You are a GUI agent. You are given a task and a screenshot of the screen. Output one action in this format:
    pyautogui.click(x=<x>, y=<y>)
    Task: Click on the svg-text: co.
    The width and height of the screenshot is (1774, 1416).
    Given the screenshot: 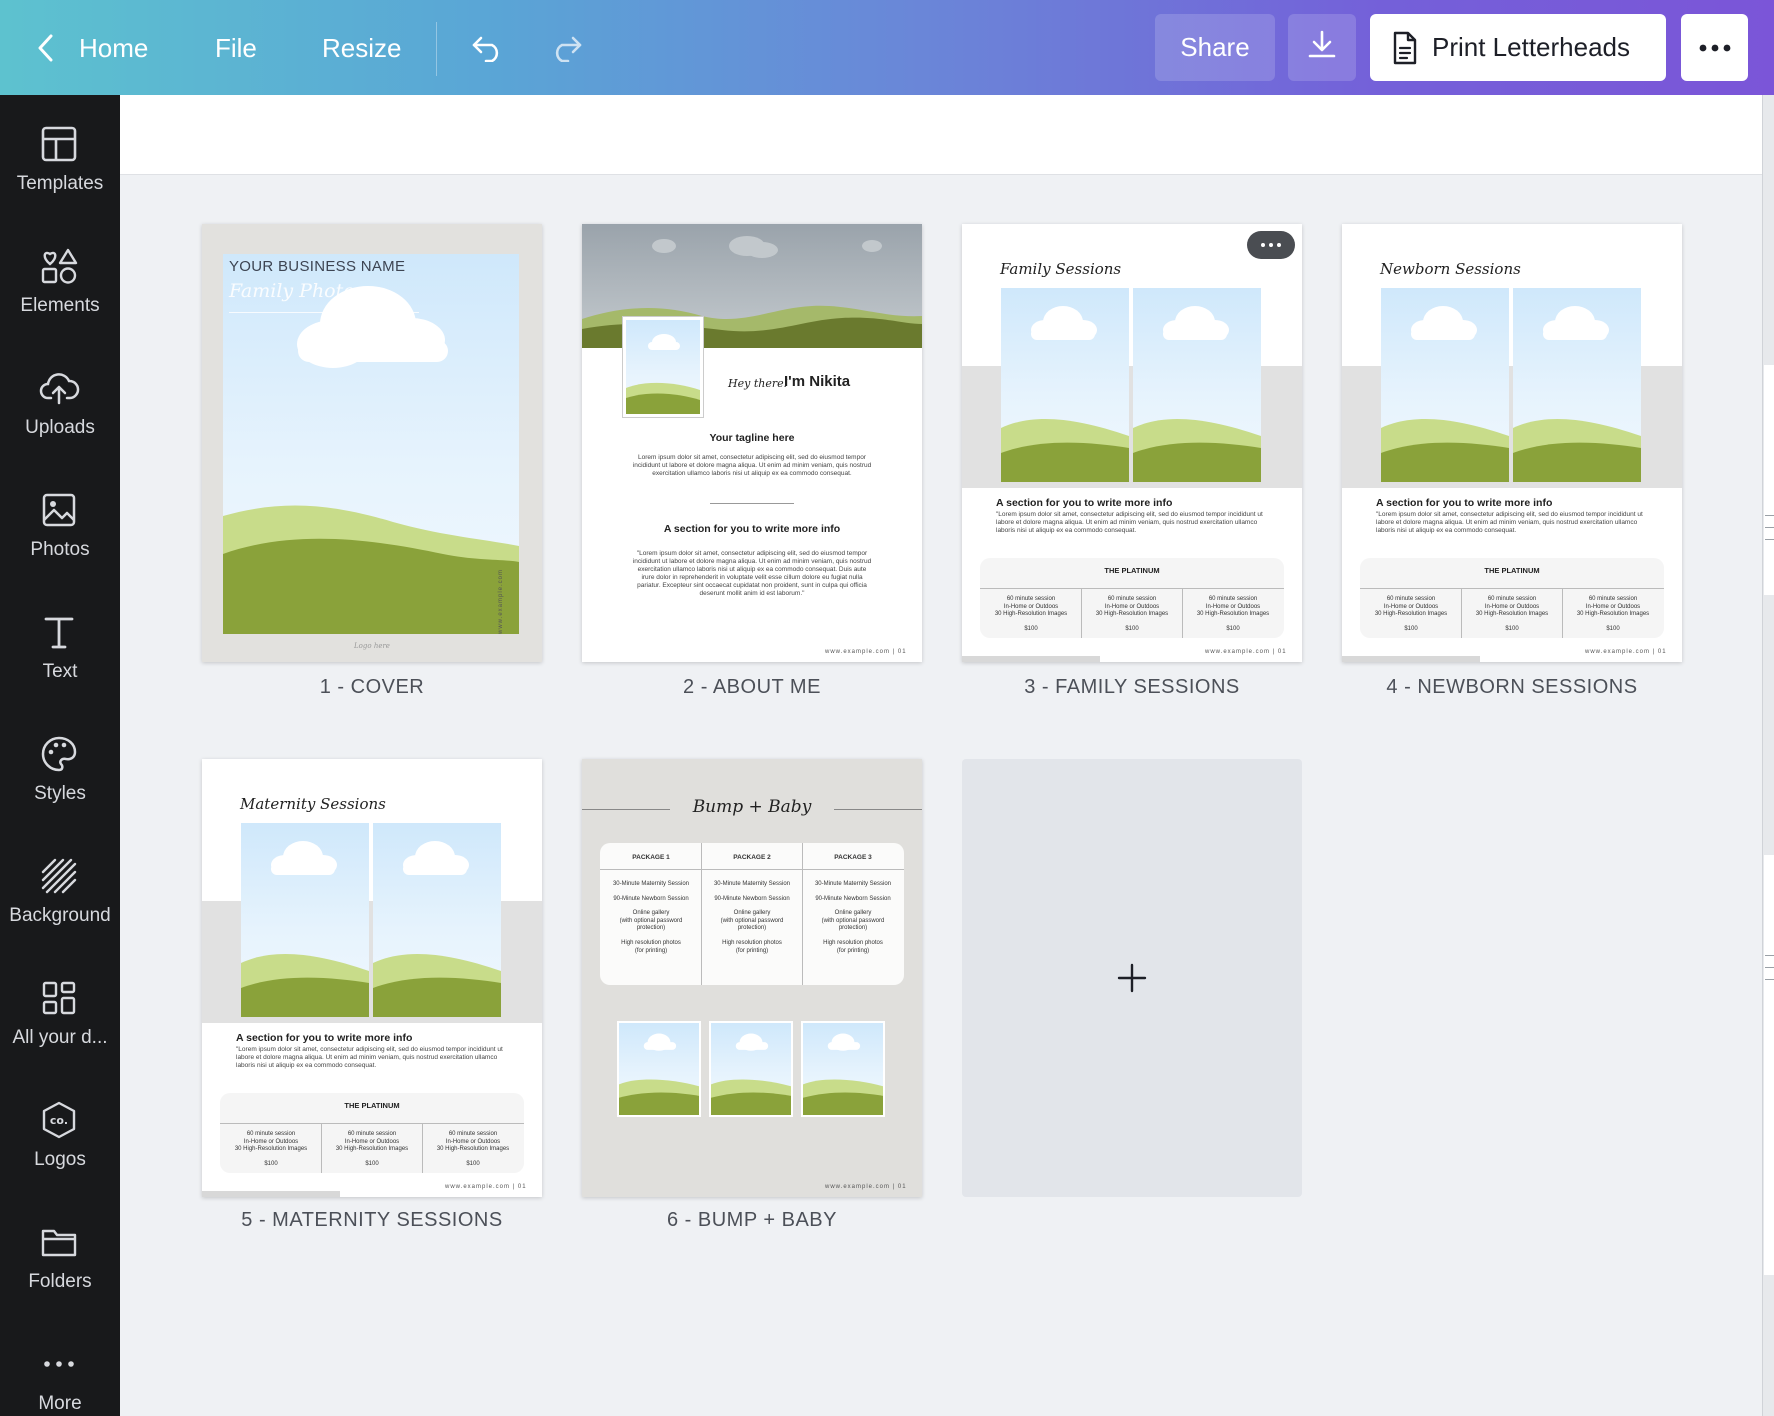 What is the action you would take?
    pyautogui.click(x=59, y=1120)
    